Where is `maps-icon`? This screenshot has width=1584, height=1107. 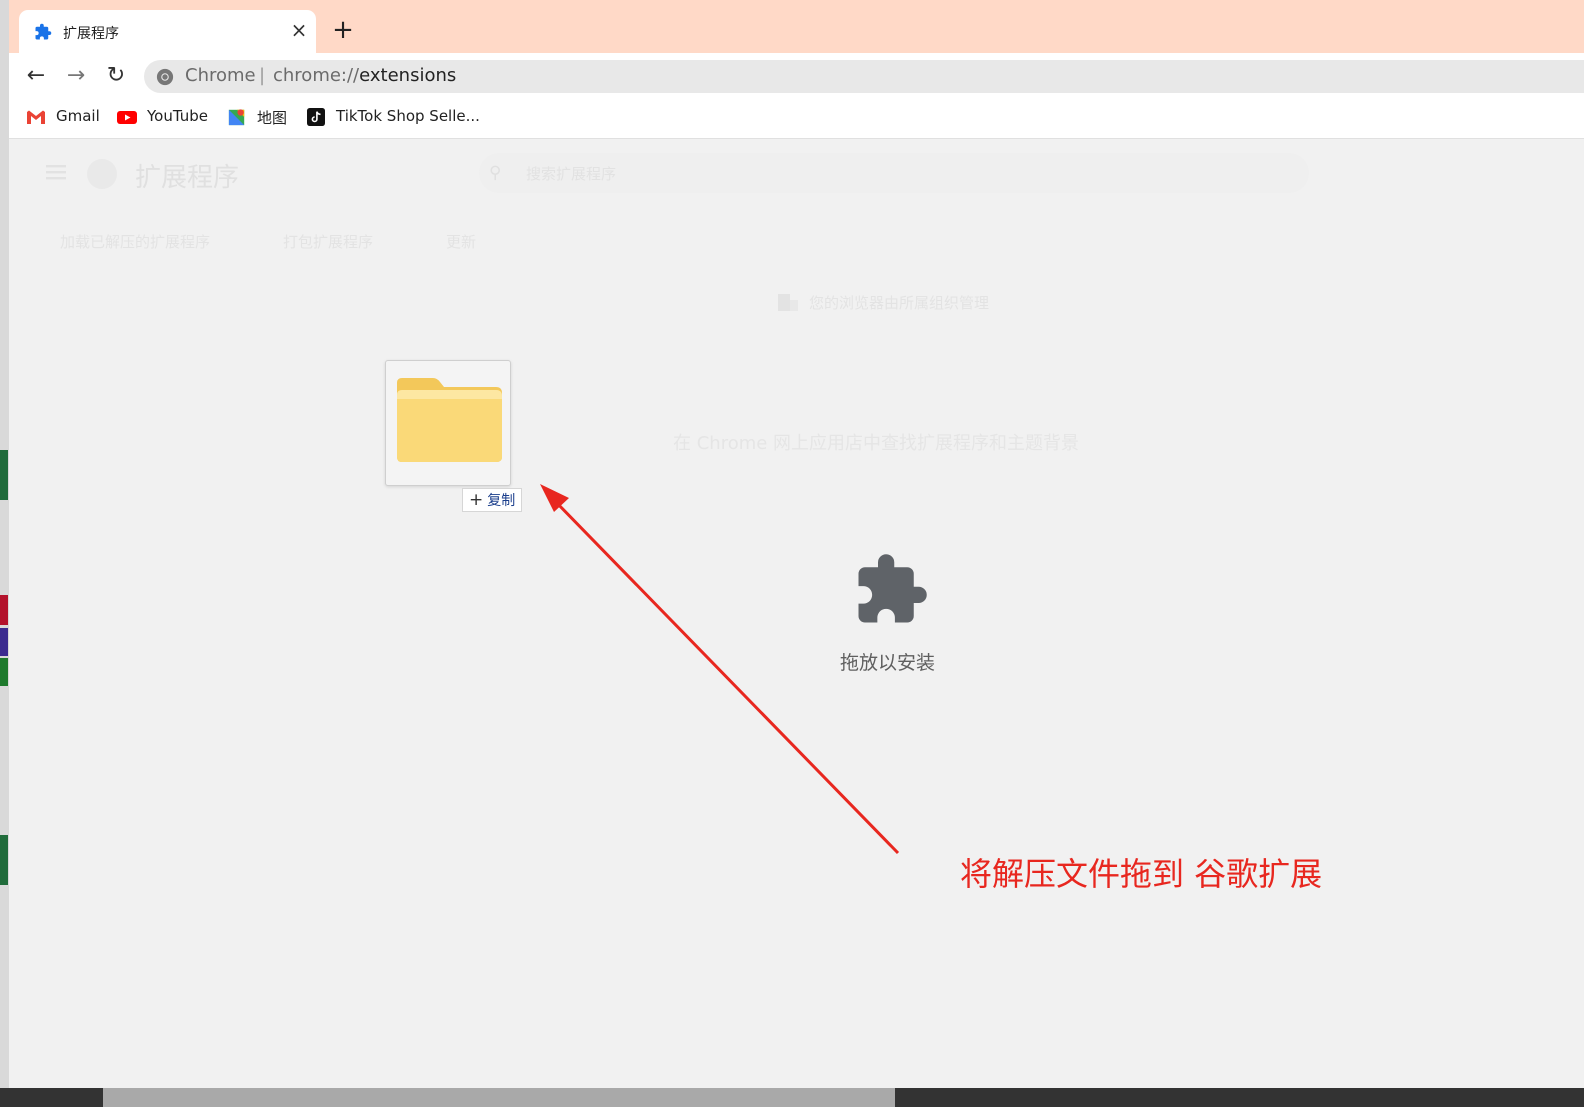 maps-icon is located at coordinates (236, 117).